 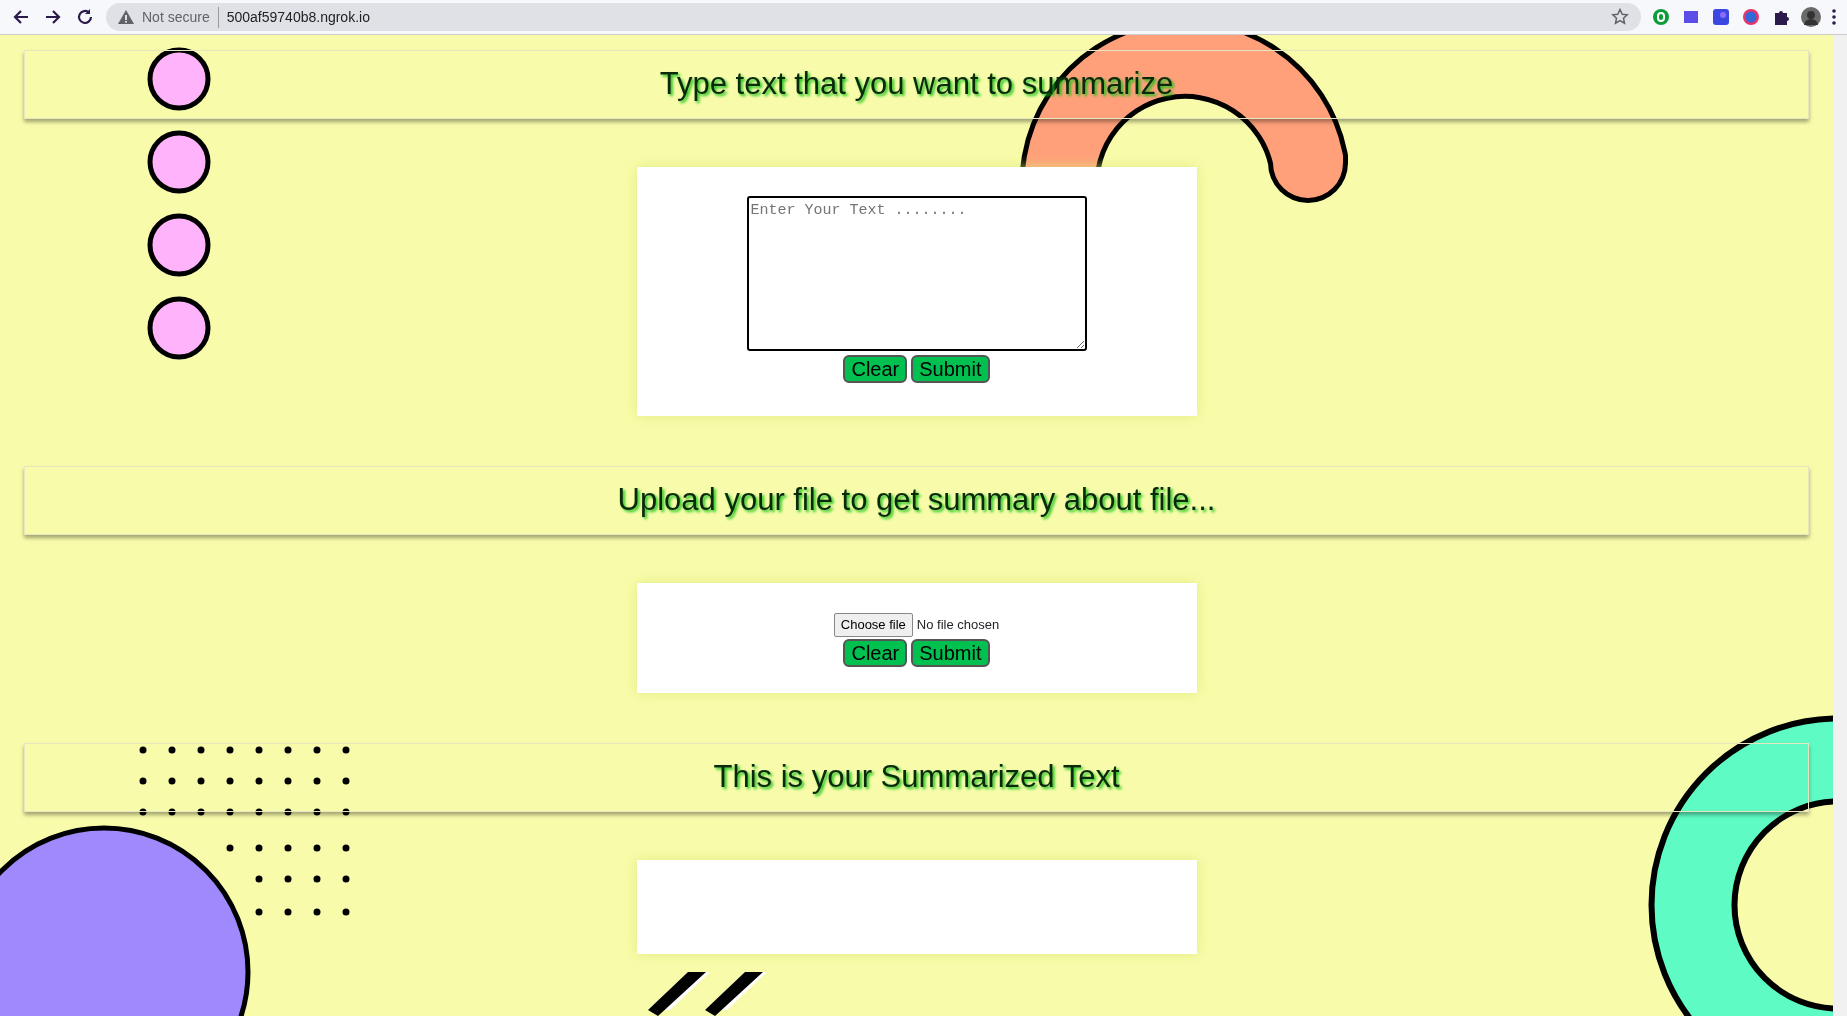 I want to click on url-text: 500af59740b8.ngrok.io, so click(x=298, y=17).